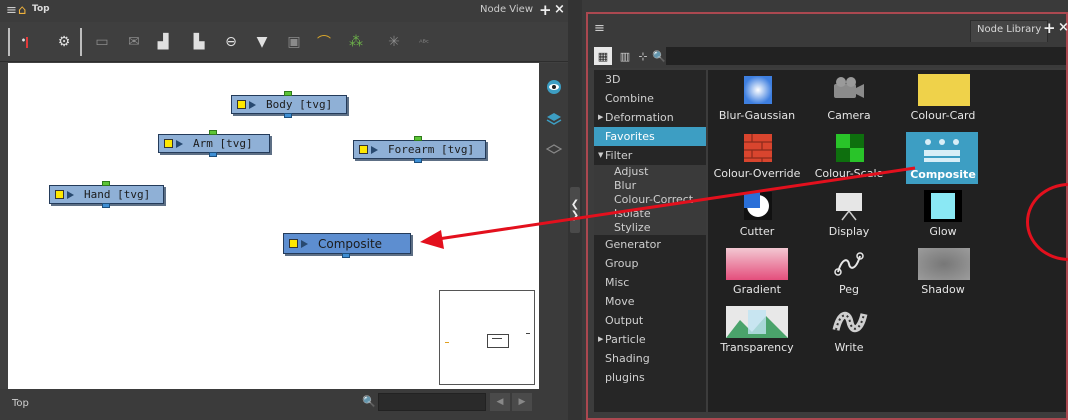  What do you see at coordinates (347, 245) in the screenshot?
I see `node-composite: Composite` at bounding box center [347, 245].